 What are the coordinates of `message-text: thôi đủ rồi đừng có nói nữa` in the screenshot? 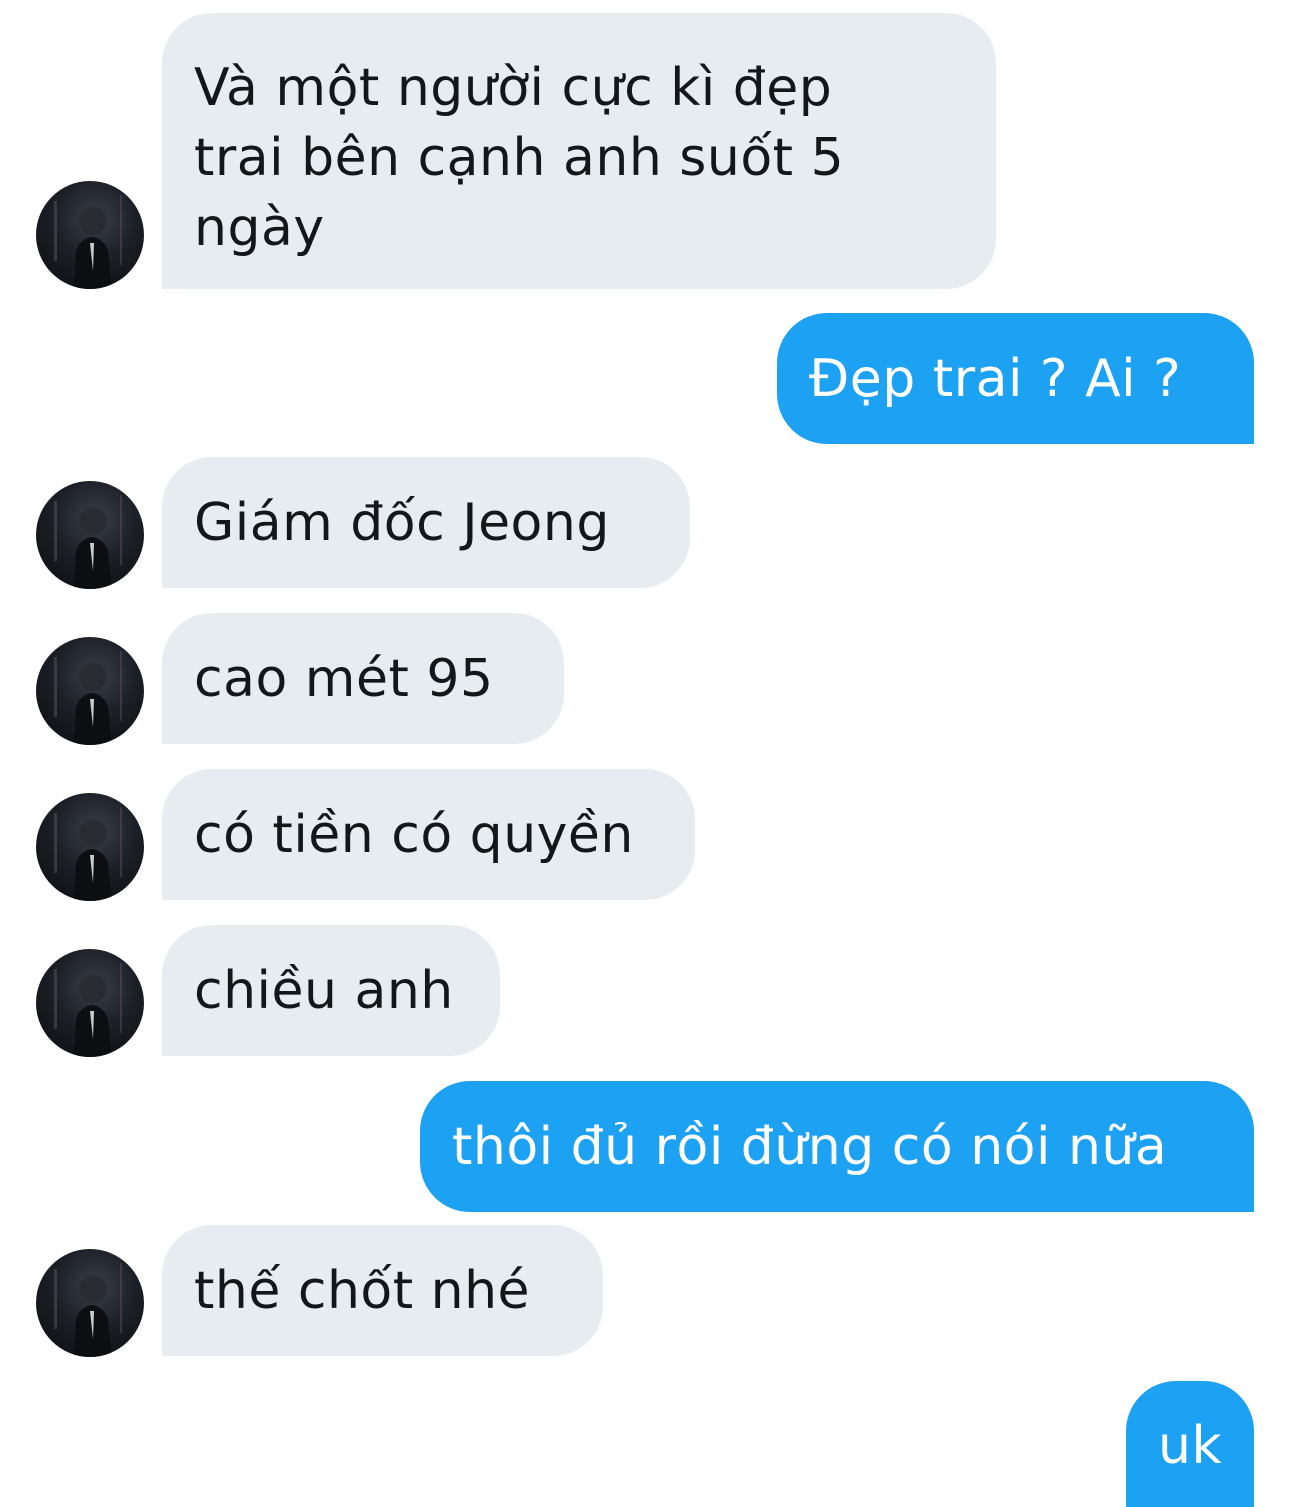 It's located at (810, 1146).